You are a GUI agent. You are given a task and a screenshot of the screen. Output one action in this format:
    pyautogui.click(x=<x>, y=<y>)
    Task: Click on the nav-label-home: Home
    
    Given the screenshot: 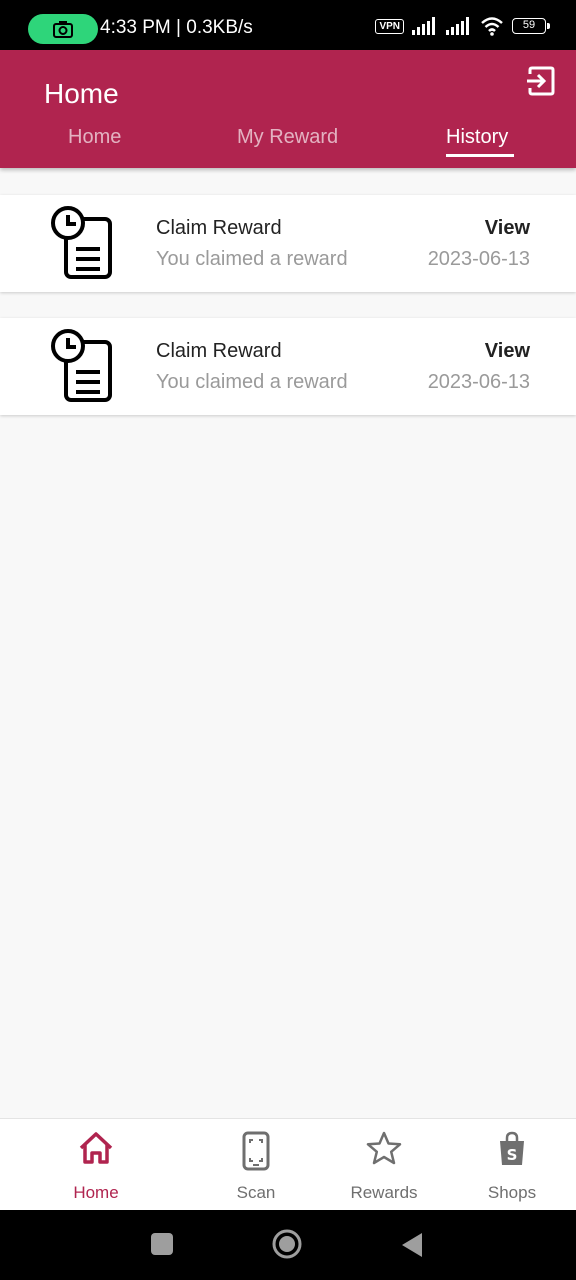 What is the action you would take?
    pyautogui.click(x=96, y=1192)
    